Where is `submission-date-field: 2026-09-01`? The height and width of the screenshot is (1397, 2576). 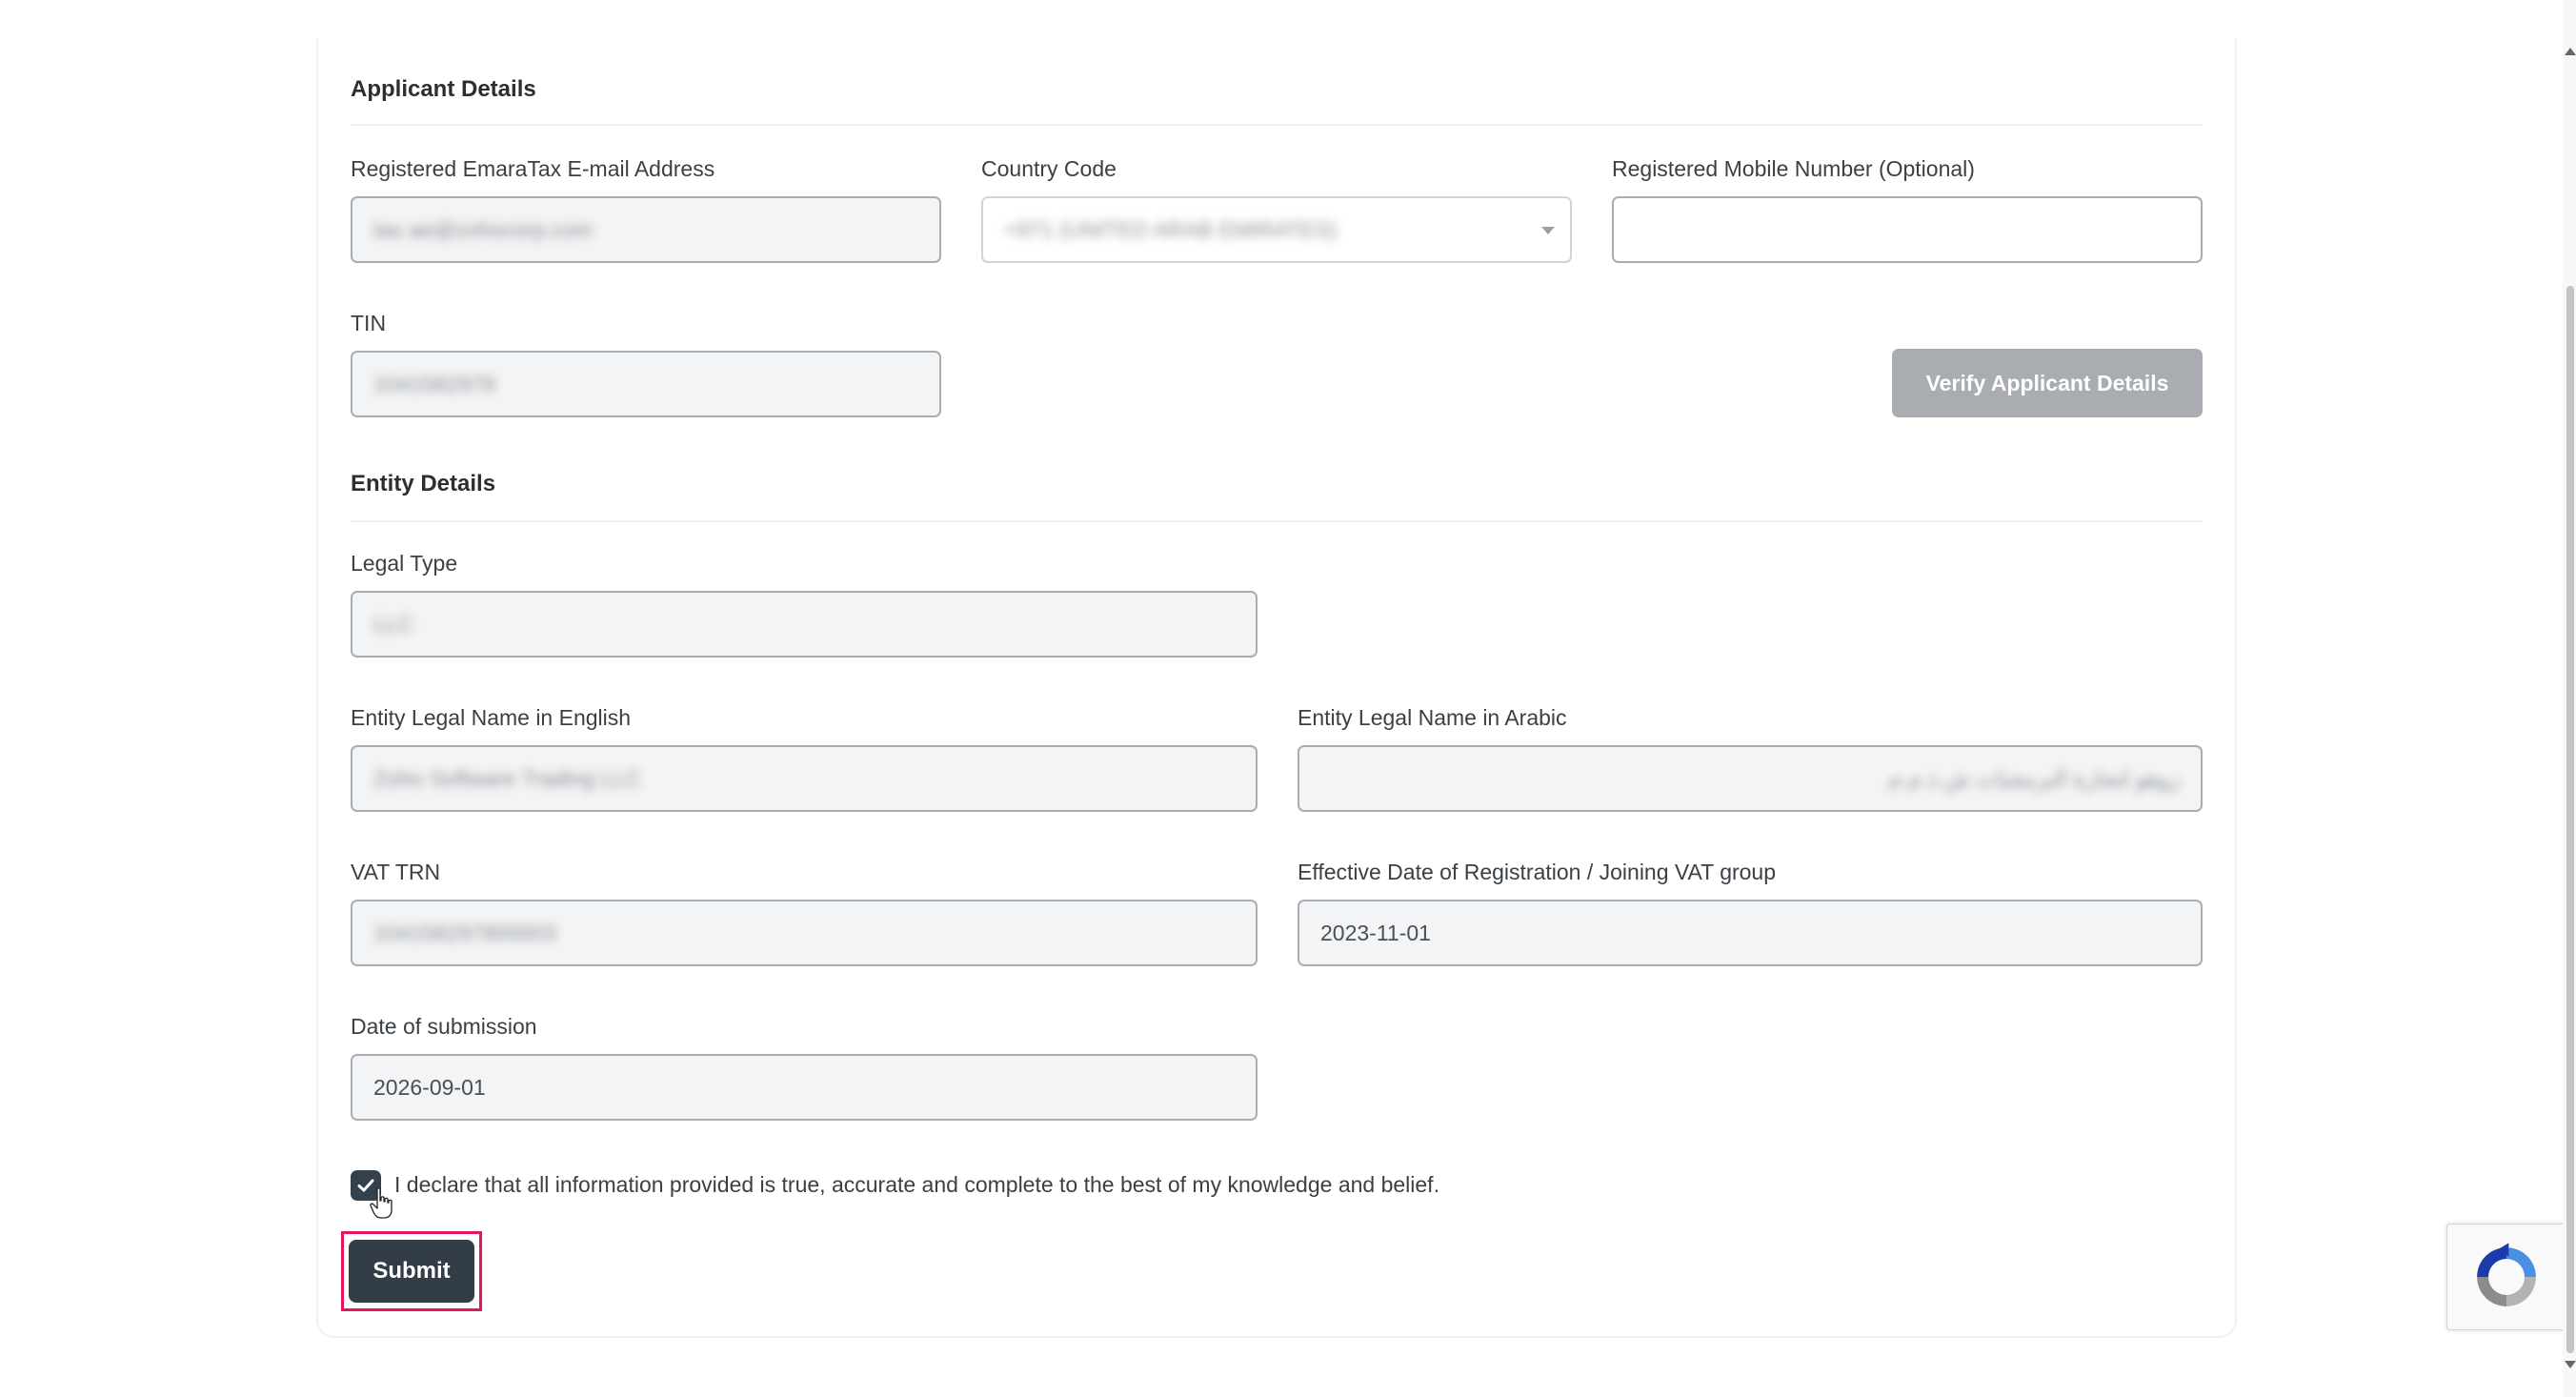
submission-date-field: 2026-09-01 is located at coordinates (804, 1087).